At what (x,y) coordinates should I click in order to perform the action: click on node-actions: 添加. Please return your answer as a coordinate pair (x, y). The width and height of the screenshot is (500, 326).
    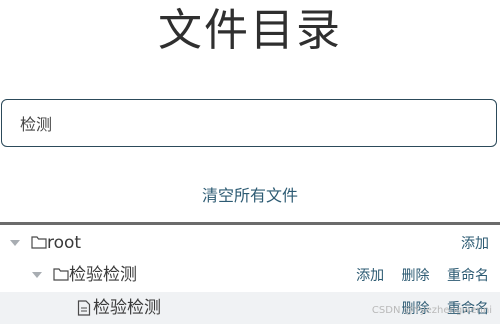
    Looking at the image, I should click on (468, 244).